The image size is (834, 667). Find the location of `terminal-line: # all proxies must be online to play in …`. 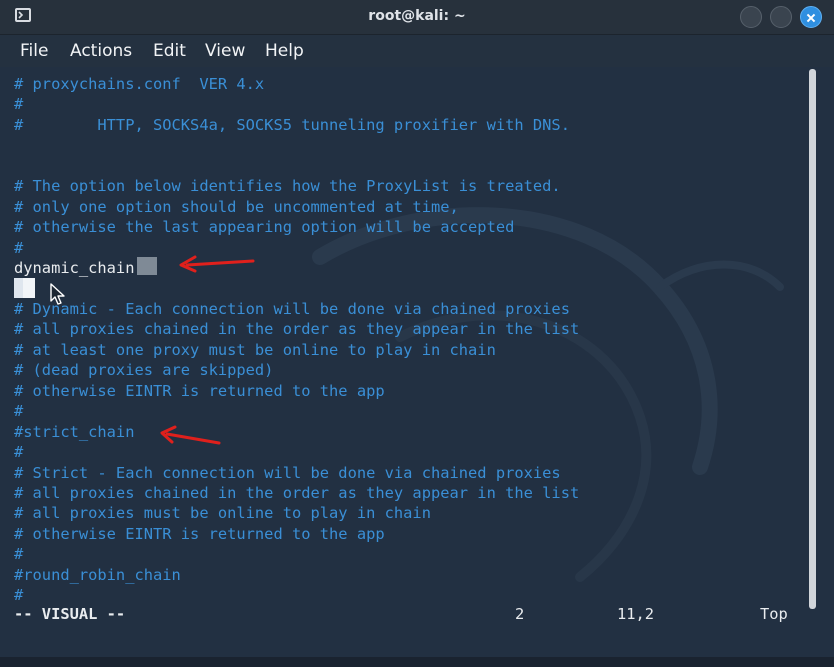

terminal-line: # all proxies must be online to play in … is located at coordinates (222, 513).